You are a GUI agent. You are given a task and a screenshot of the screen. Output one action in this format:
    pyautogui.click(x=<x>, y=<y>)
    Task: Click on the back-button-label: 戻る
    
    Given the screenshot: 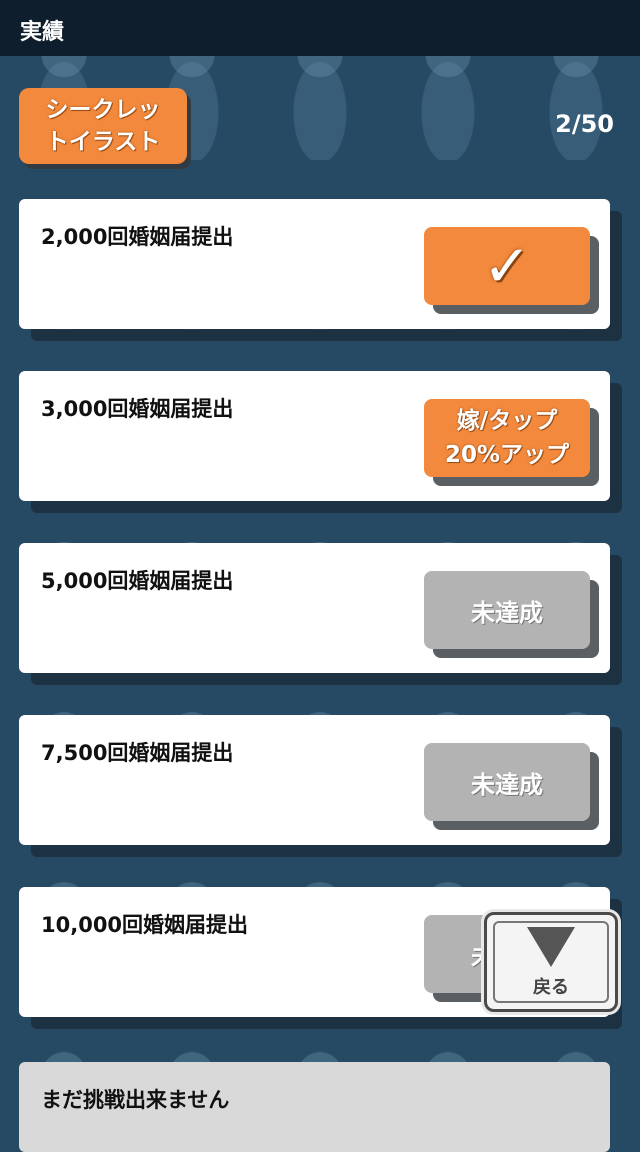 What is the action you would take?
    pyautogui.click(x=551, y=987)
    